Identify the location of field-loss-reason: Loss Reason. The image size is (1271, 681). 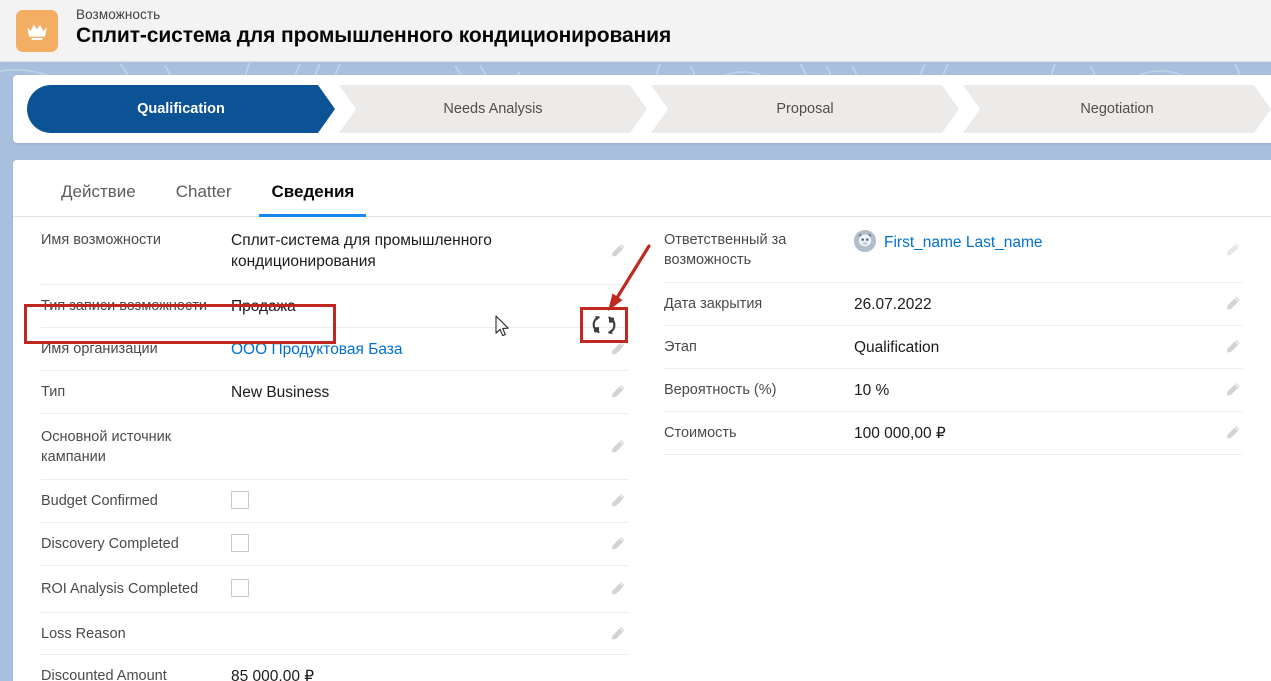
(334, 634).